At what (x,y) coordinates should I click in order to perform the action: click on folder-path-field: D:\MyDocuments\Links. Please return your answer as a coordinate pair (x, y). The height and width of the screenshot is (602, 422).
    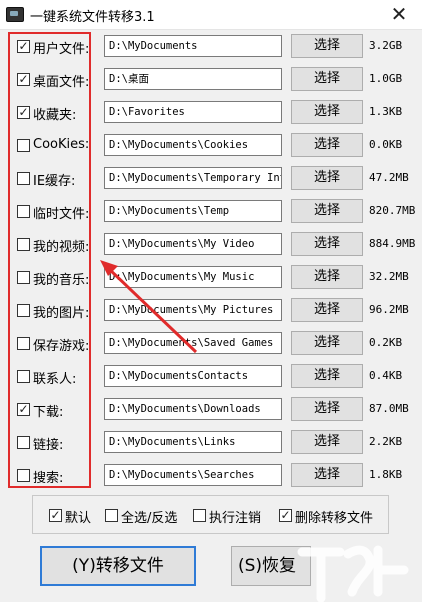
    Looking at the image, I should click on (193, 442).